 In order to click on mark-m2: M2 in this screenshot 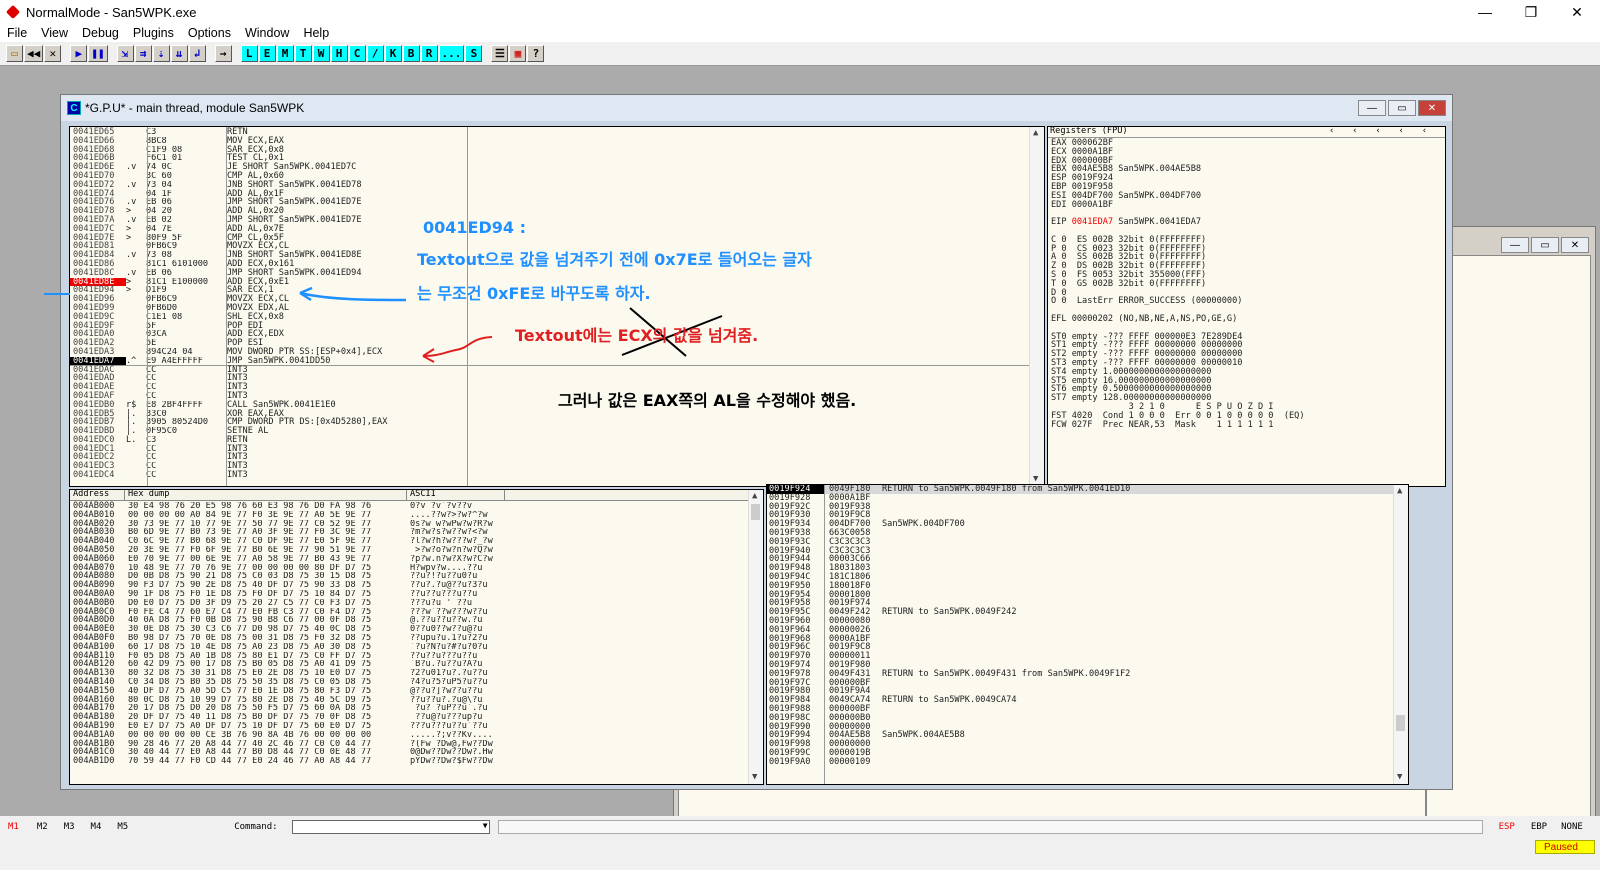, I will do `click(42, 827)`.